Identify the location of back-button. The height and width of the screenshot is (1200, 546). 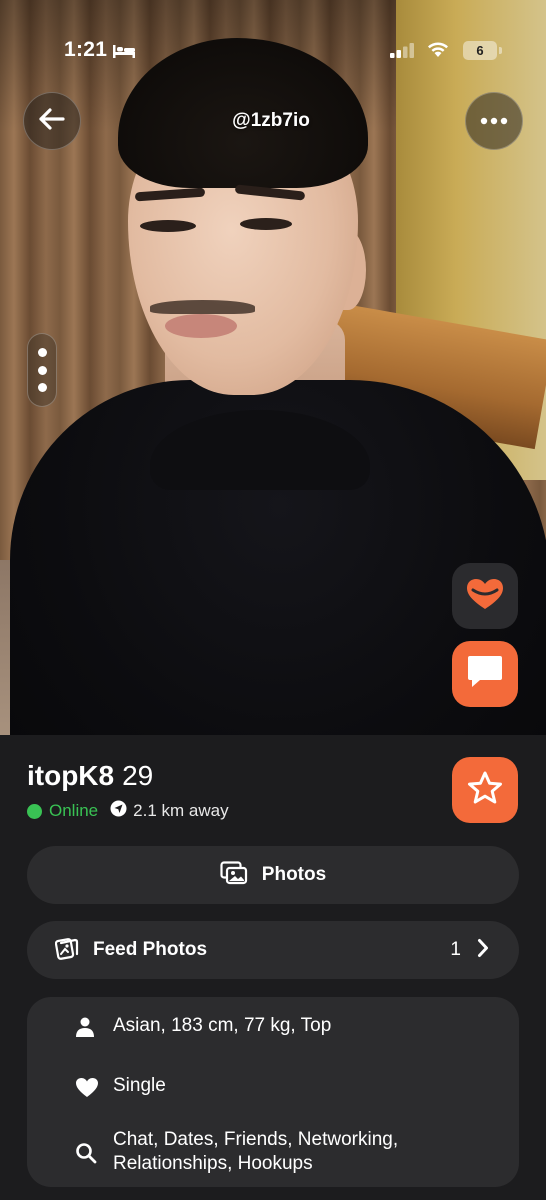
(52, 121).